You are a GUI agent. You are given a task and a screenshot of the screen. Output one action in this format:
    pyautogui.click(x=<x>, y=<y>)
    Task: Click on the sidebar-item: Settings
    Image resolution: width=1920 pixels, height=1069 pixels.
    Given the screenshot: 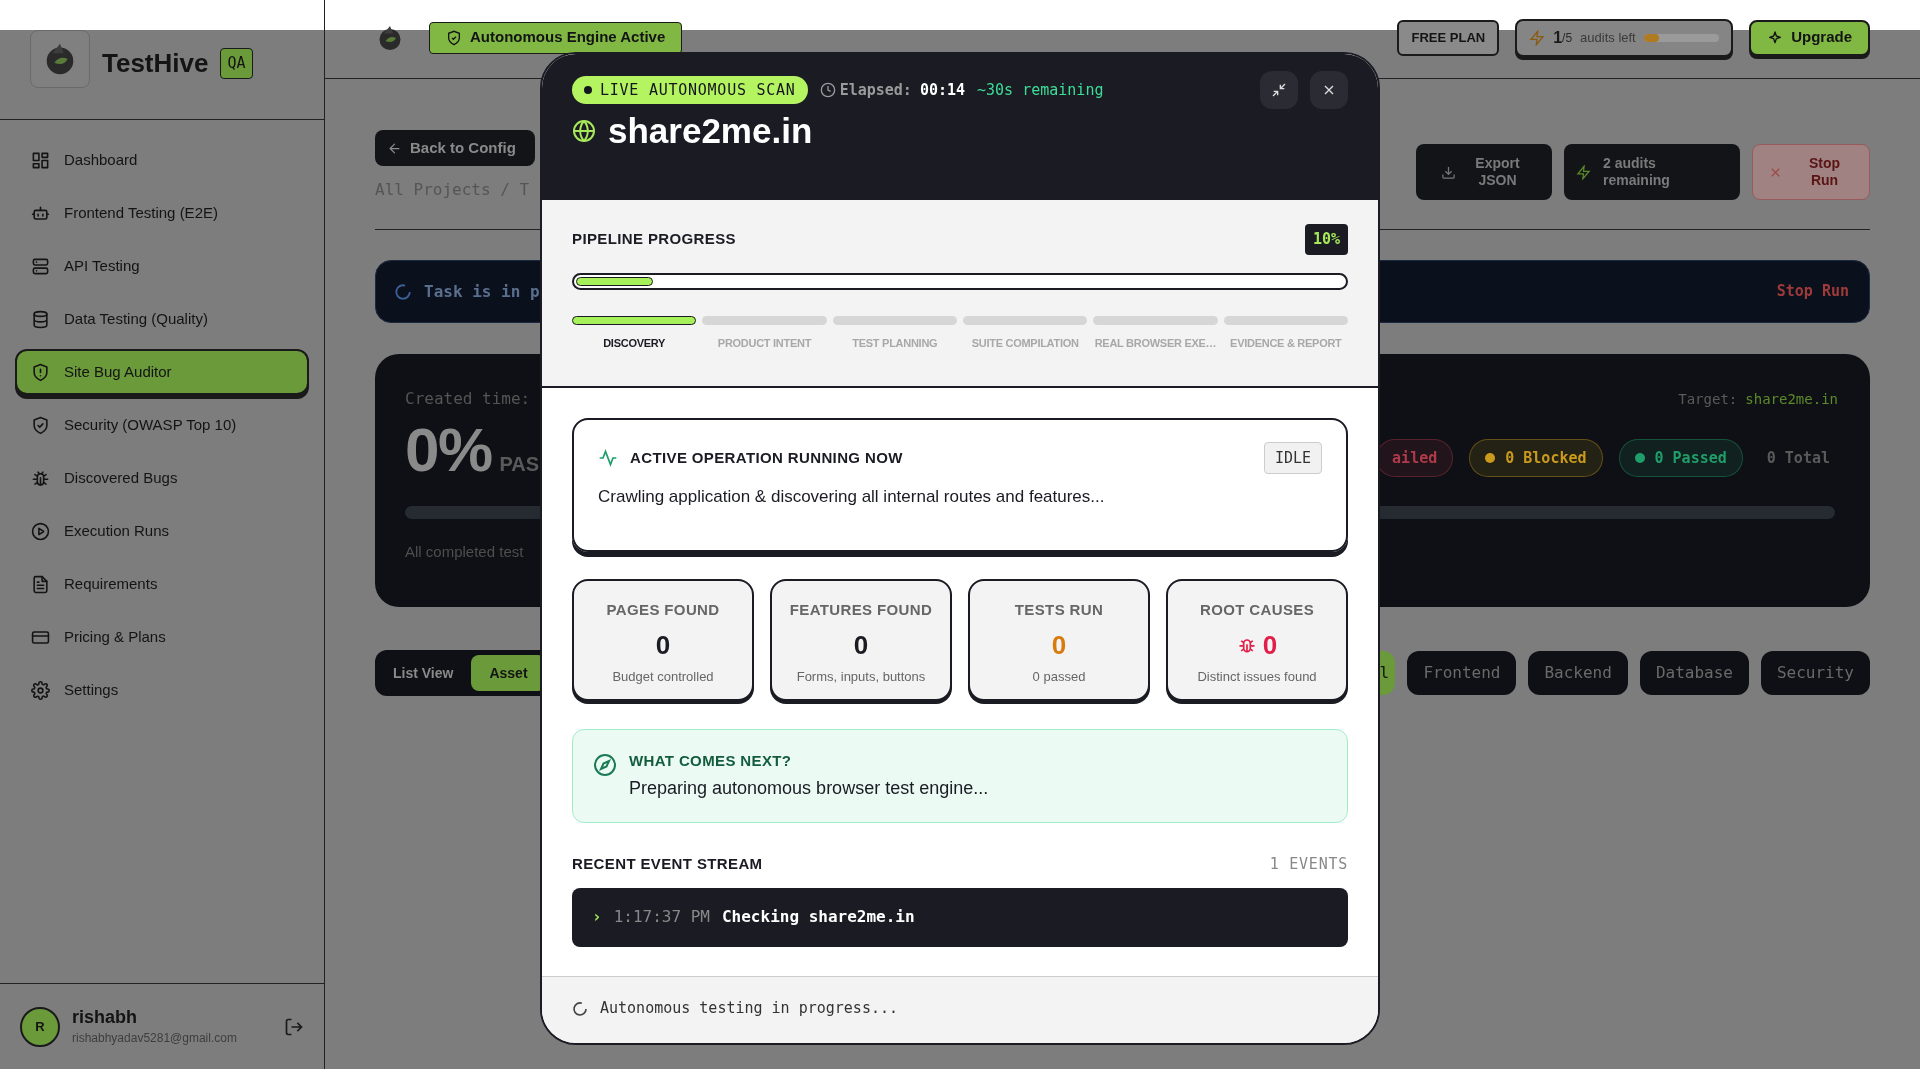 What is the action you would take?
    pyautogui.click(x=162, y=690)
    